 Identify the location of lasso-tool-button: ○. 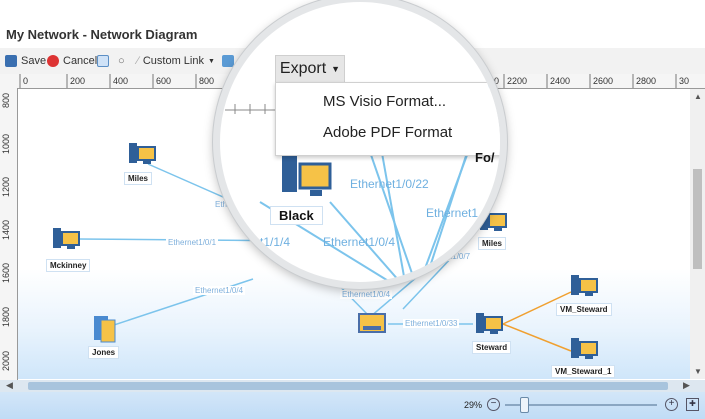
(121, 61).